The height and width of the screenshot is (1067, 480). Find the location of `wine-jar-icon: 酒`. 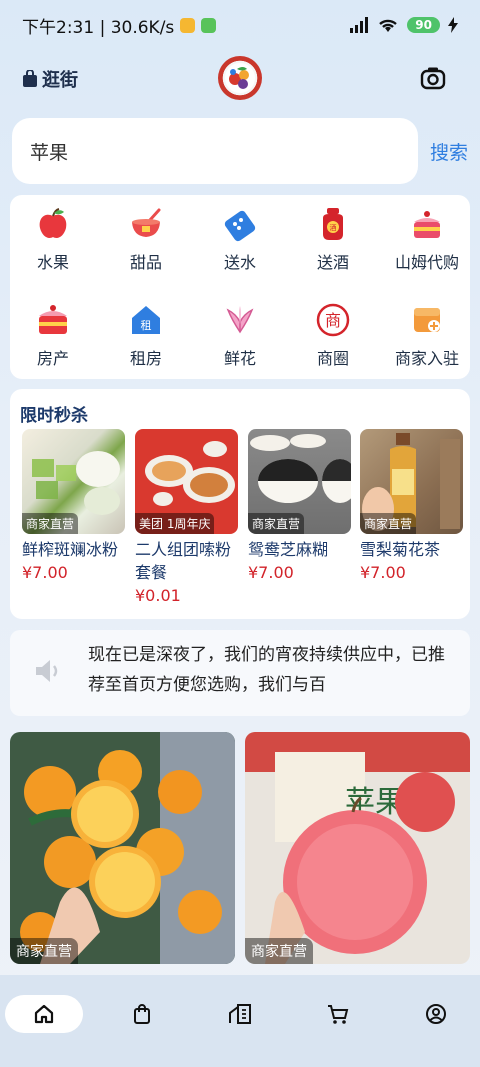

wine-jar-icon: 酒 is located at coordinates (333, 224).